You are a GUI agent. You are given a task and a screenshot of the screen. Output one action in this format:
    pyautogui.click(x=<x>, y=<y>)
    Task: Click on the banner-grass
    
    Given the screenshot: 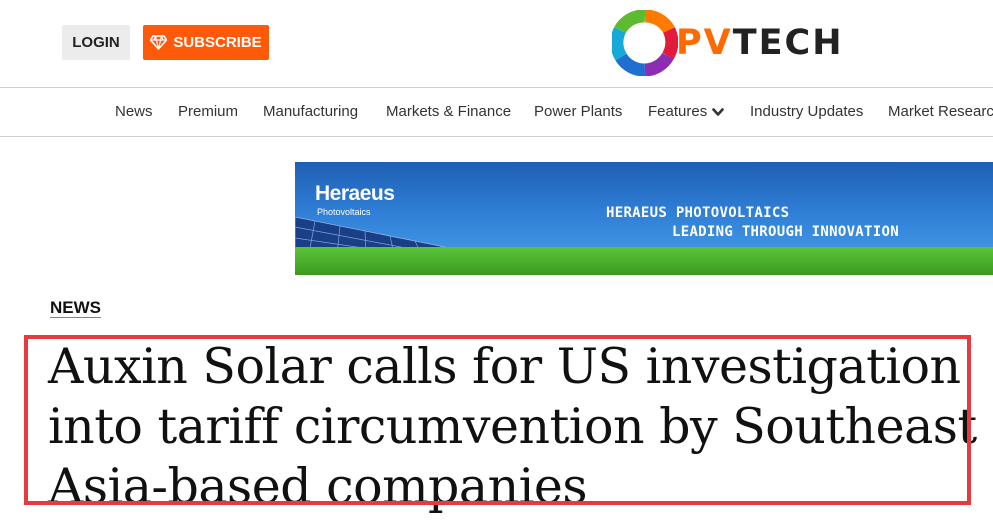 What is the action you would take?
    pyautogui.click(x=644, y=261)
    